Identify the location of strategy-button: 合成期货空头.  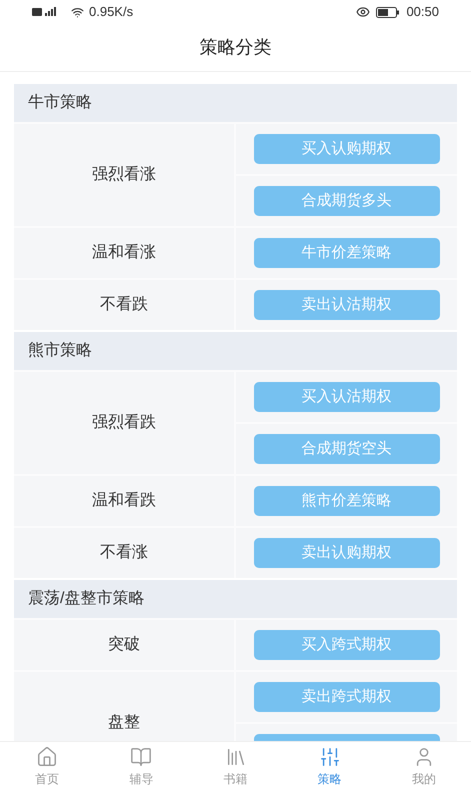
(347, 449).